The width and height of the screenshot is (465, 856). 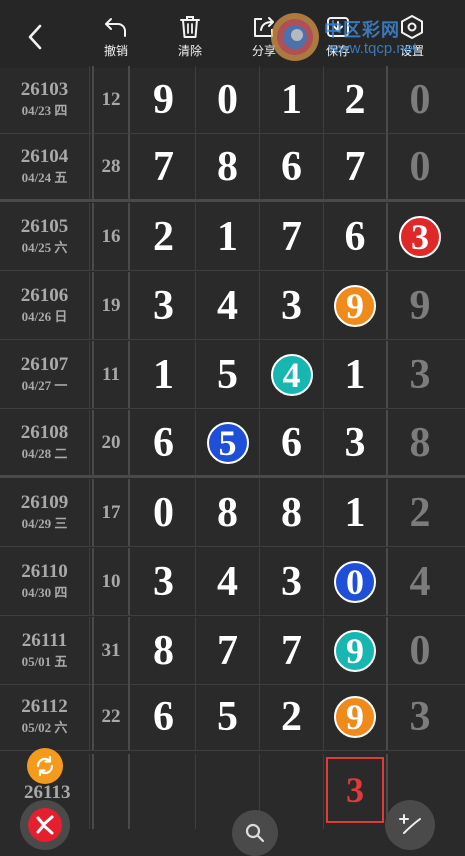 I want to click on highlighted-digit: 0, so click(x=355, y=581).